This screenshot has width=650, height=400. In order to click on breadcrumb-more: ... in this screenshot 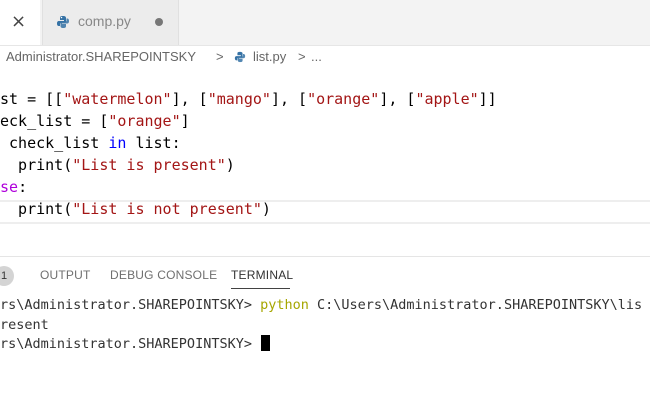, I will do `click(316, 56)`.